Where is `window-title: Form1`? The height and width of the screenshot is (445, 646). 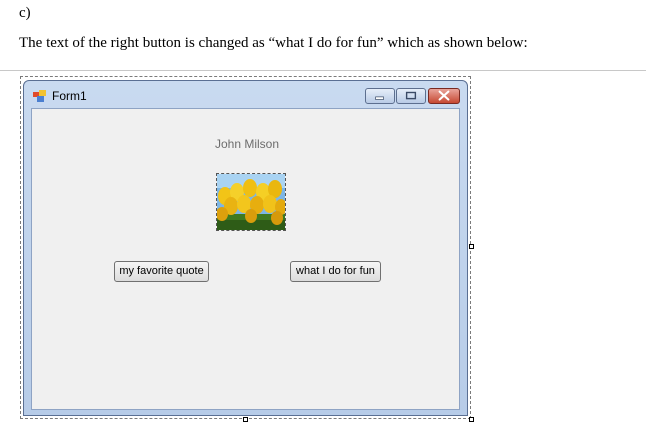 window-title: Form1 is located at coordinates (69, 96).